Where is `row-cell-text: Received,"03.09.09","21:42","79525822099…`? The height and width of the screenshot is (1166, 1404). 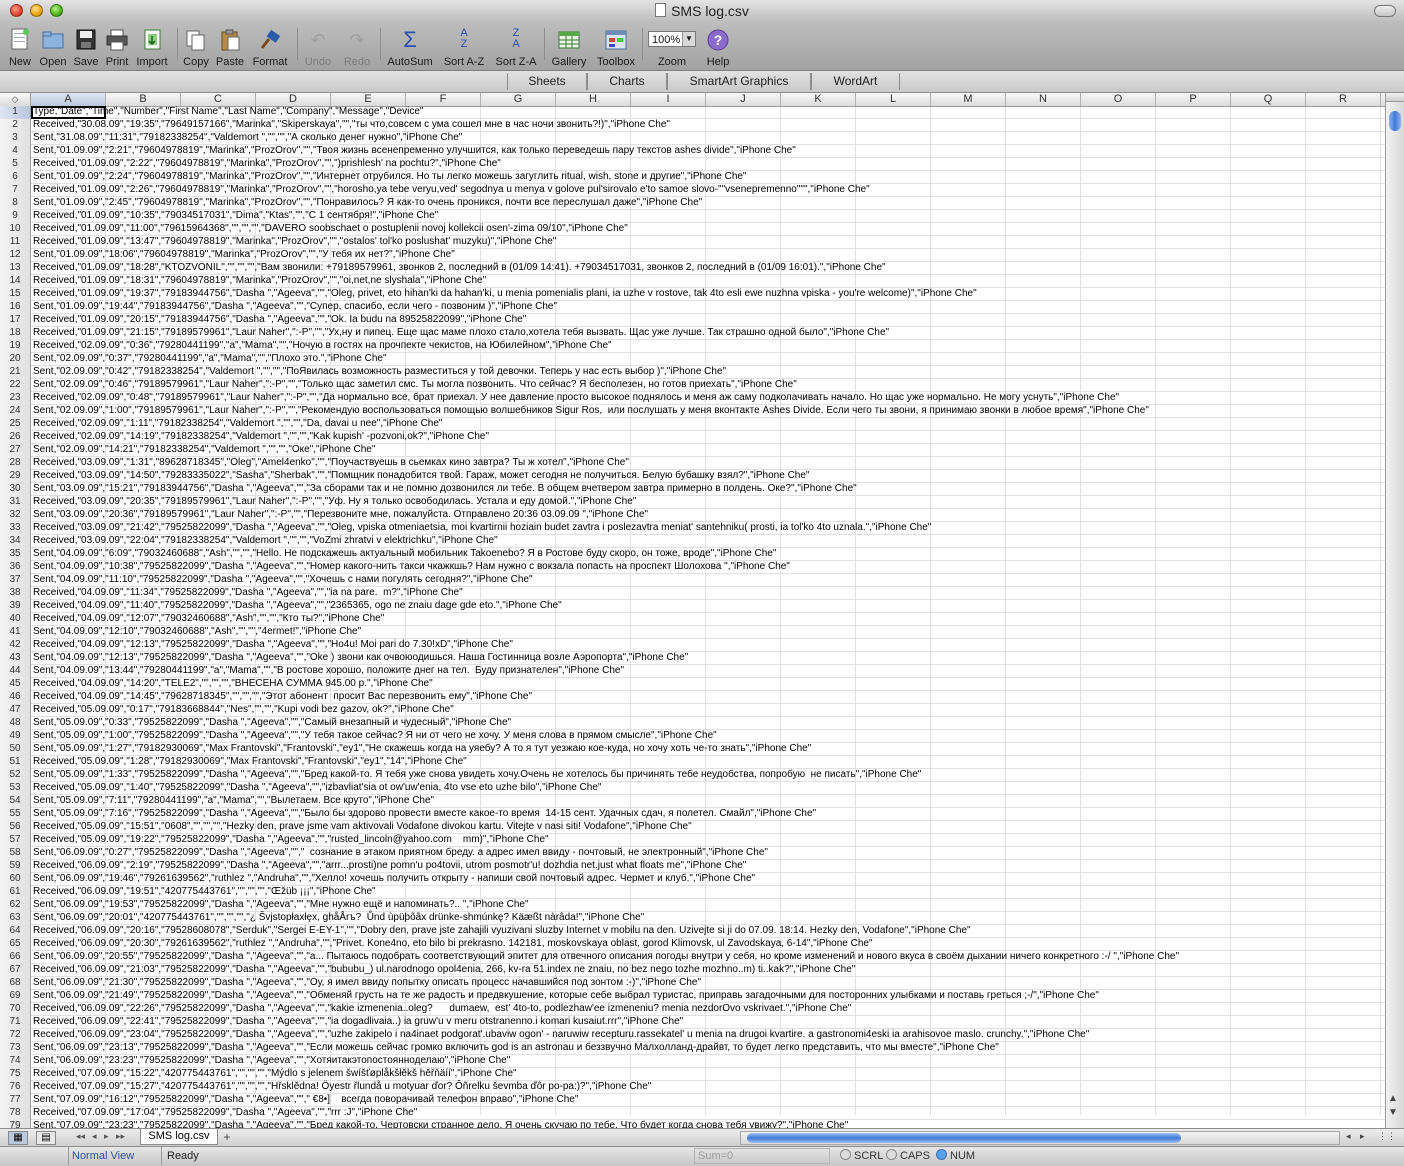 row-cell-text: Received,"03.09.09","21:42","79525822099… is located at coordinates (482, 528).